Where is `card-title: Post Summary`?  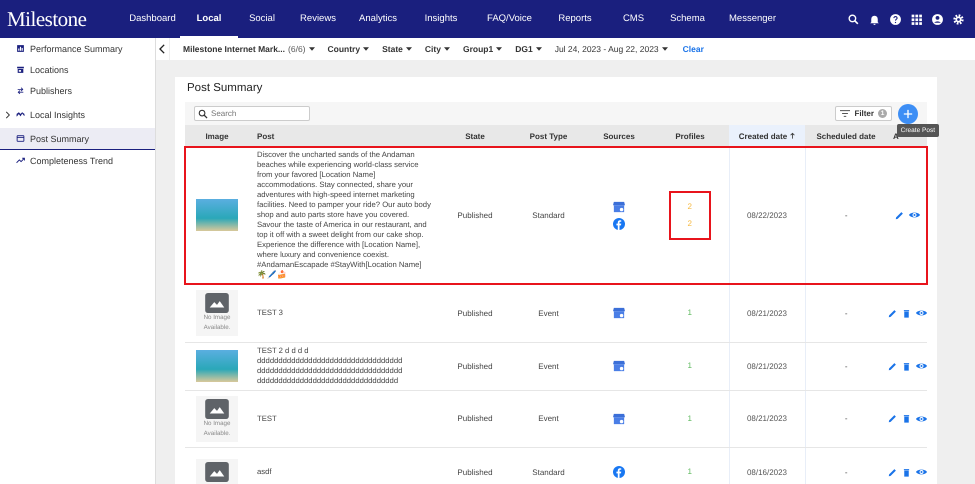
card-title: Post Summary is located at coordinates (225, 88).